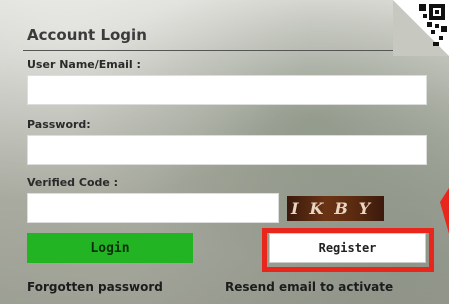 Image resolution: width=449 pixels, height=304 pixels. What do you see at coordinates (110, 248) in the screenshot?
I see `login-button: Login` at bounding box center [110, 248].